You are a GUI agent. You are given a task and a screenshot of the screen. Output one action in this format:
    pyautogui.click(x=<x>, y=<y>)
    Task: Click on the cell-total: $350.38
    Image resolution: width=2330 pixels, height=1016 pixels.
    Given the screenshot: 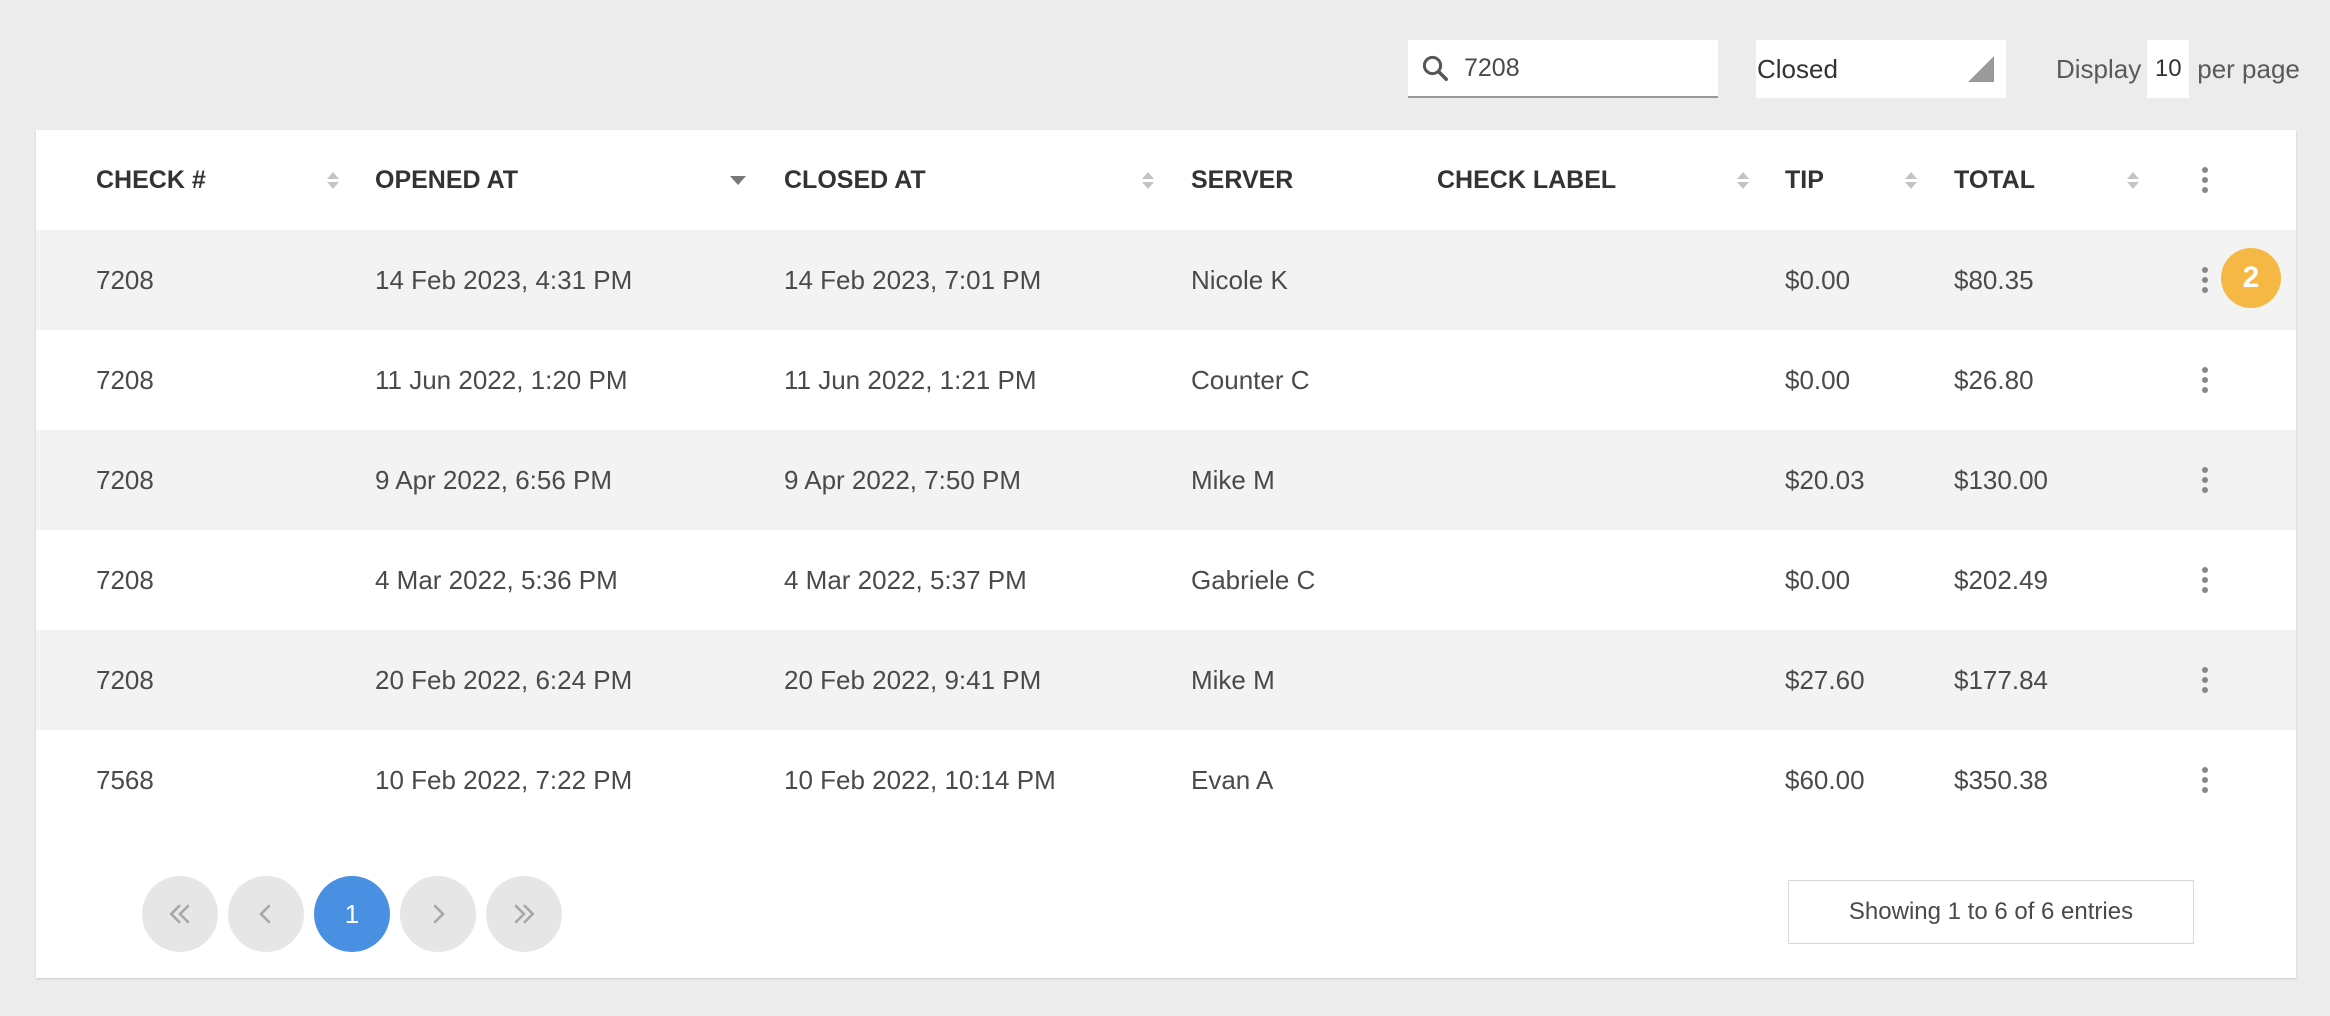 What is the action you would take?
    pyautogui.click(x=2001, y=779)
    